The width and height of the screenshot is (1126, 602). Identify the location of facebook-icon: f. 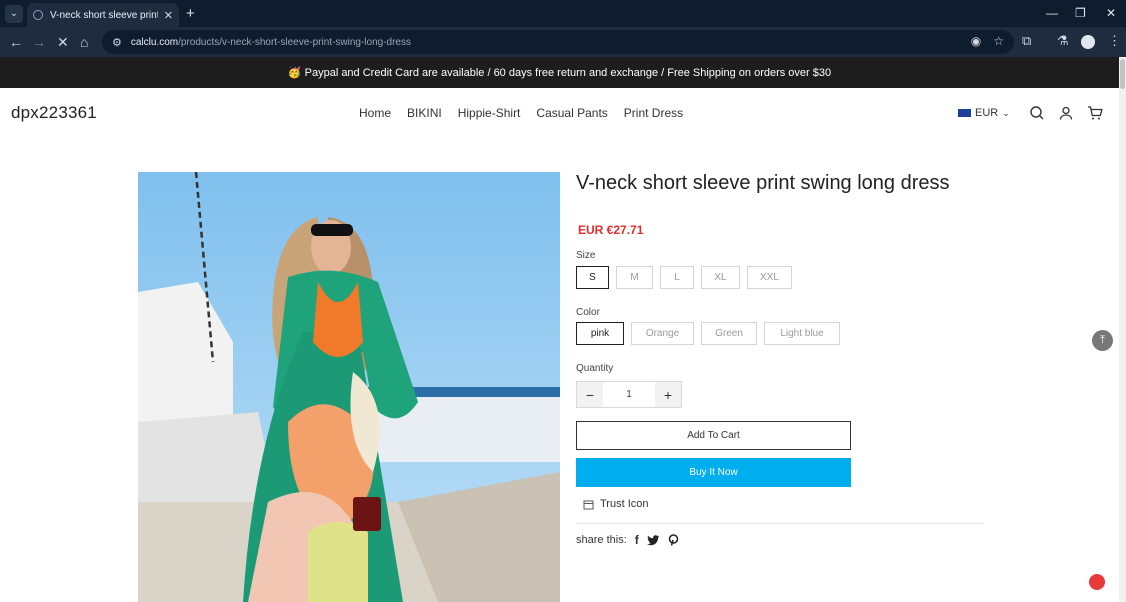
(637, 540).